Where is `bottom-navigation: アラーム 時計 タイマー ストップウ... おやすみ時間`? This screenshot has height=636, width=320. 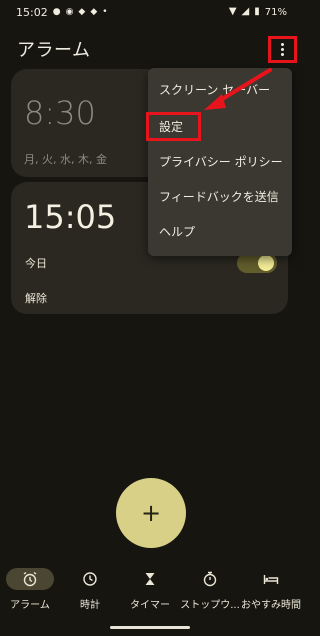 bottom-navigation: アラーム 時計 タイマー ストップウ... おやすみ時間 is located at coordinates (150, 592).